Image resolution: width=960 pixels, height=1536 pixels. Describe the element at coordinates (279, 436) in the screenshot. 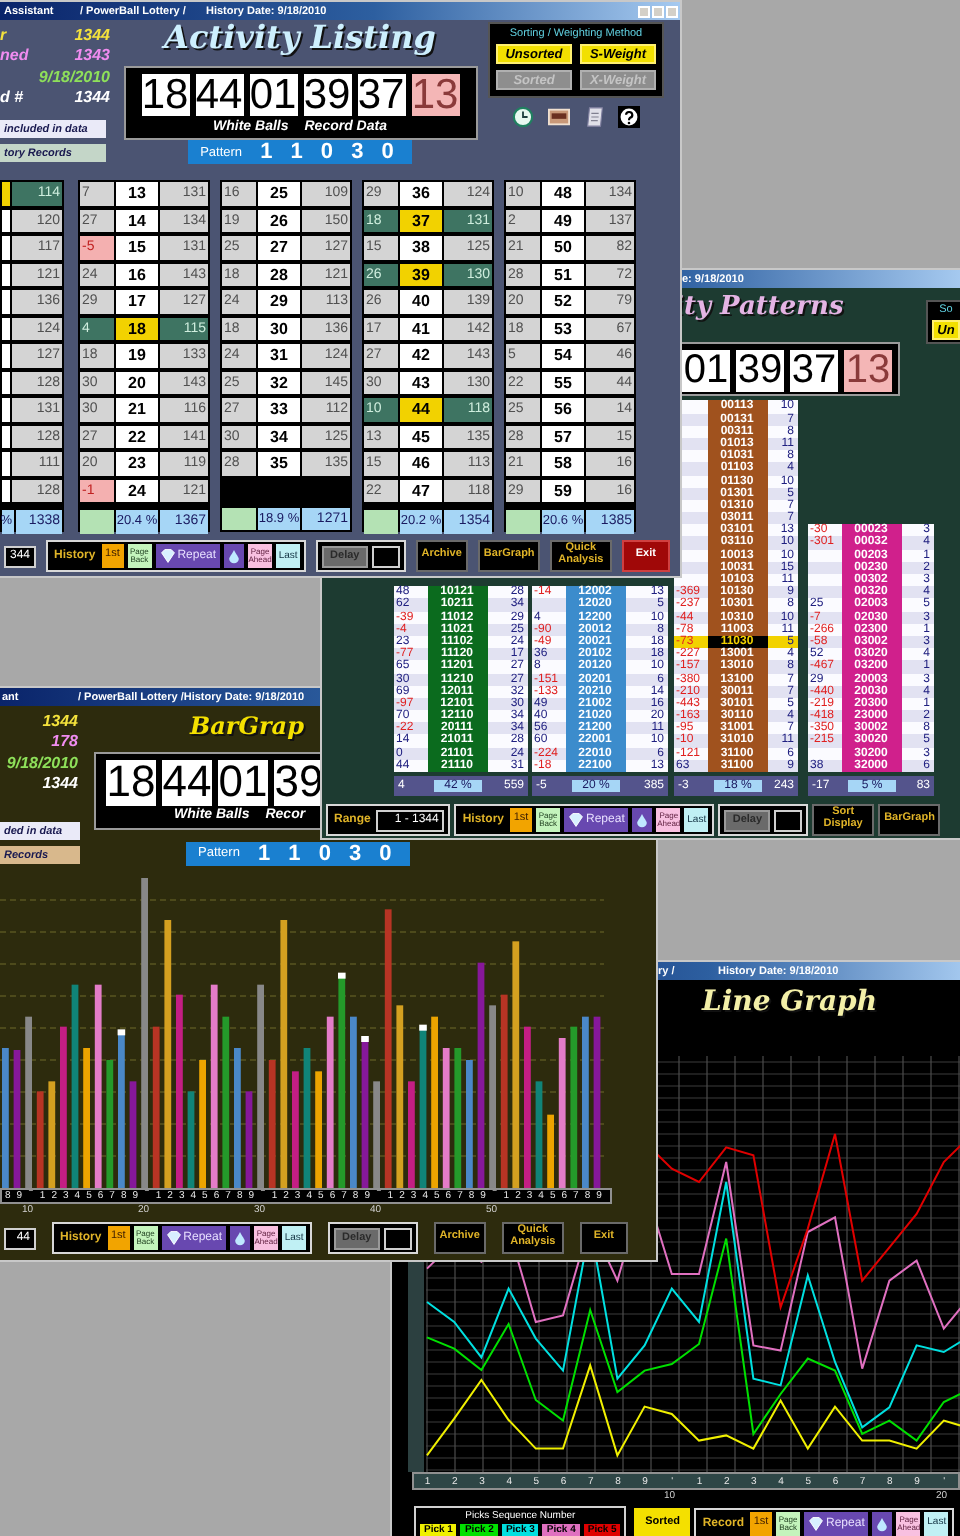

I see `number-cell: 34` at that location.